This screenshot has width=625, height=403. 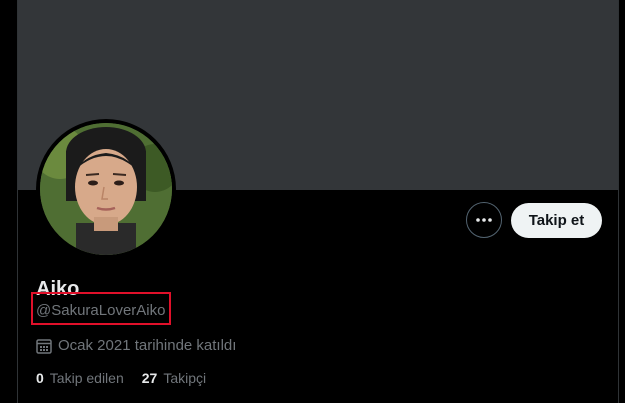 What do you see at coordinates (101, 310) in the screenshot?
I see `user-handle: @SakuraLoverAiko` at bounding box center [101, 310].